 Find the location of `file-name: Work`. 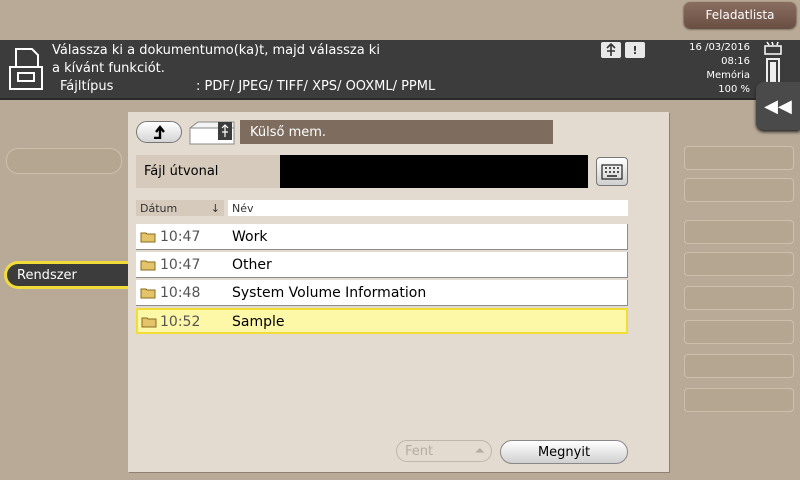

file-name: Work is located at coordinates (250, 237).